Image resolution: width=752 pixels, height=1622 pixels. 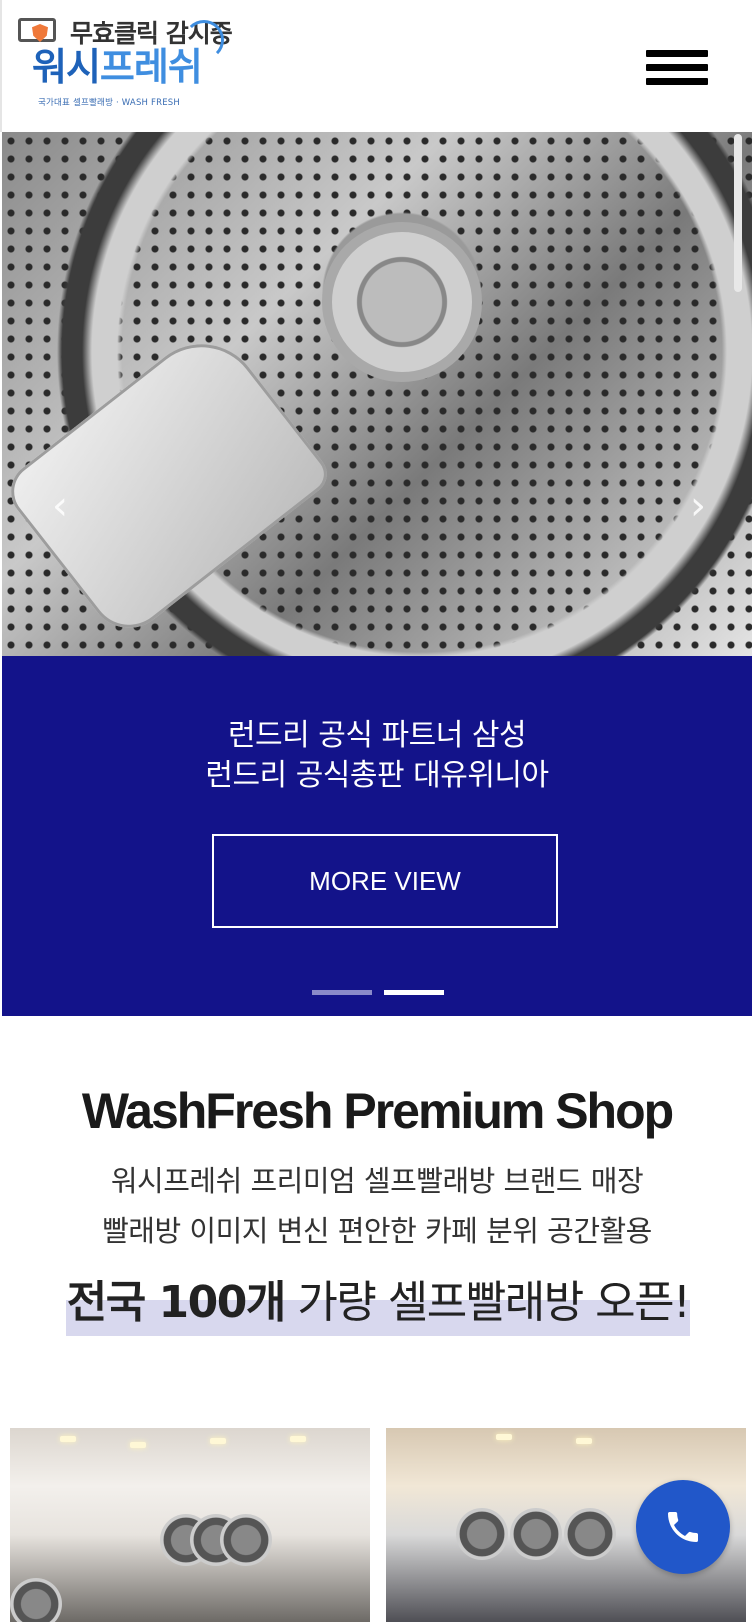 What do you see at coordinates (377, 775) in the screenshot?
I see `promo-line-2: 런드리 공식총판 대유위니아` at bounding box center [377, 775].